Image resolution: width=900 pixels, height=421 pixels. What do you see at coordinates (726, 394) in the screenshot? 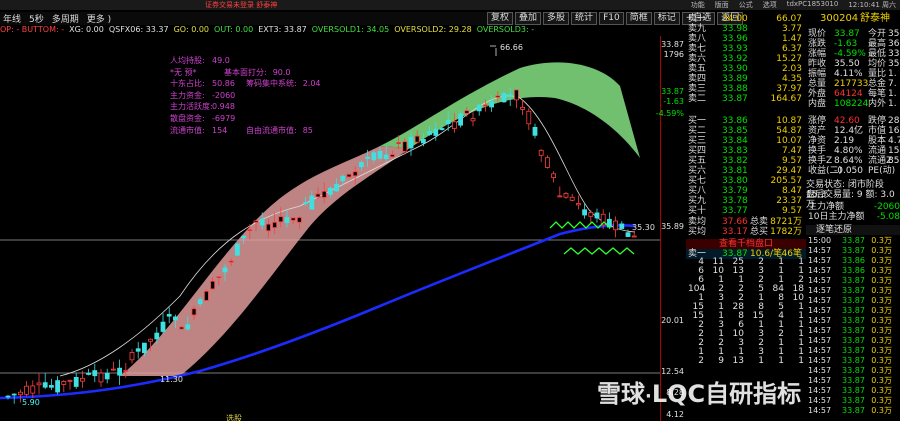
I see `watermark-tag: LQC自研指标` at bounding box center [726, 394].